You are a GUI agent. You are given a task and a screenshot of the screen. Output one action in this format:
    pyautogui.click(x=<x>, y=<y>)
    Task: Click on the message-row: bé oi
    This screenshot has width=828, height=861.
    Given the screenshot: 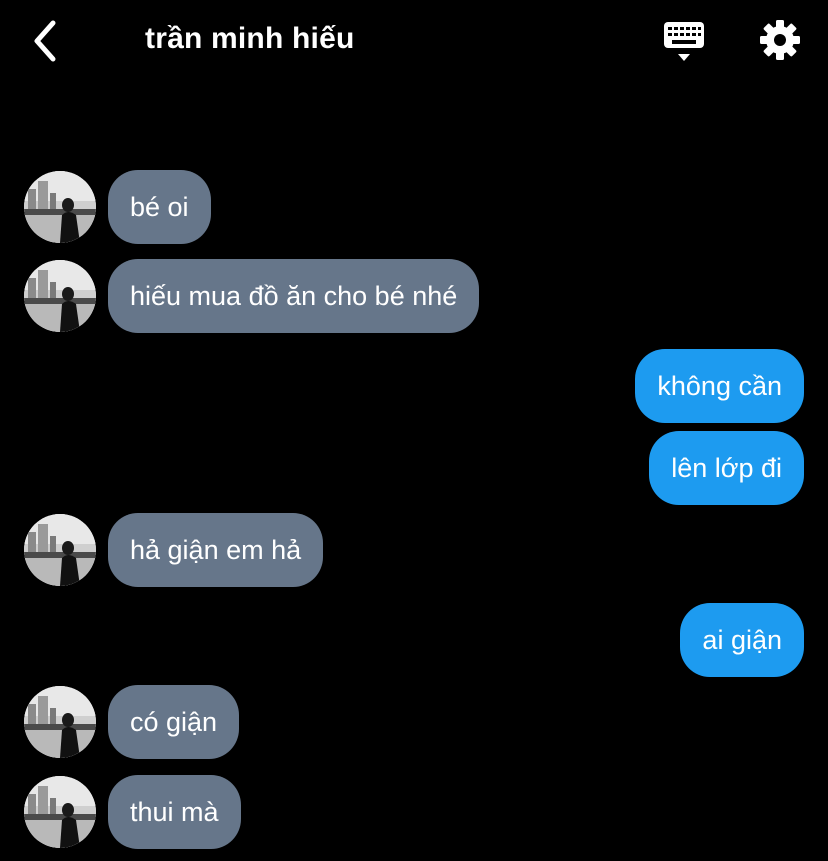 What is the action you would take?
    pyautogui.click(x=414, y=207)
    